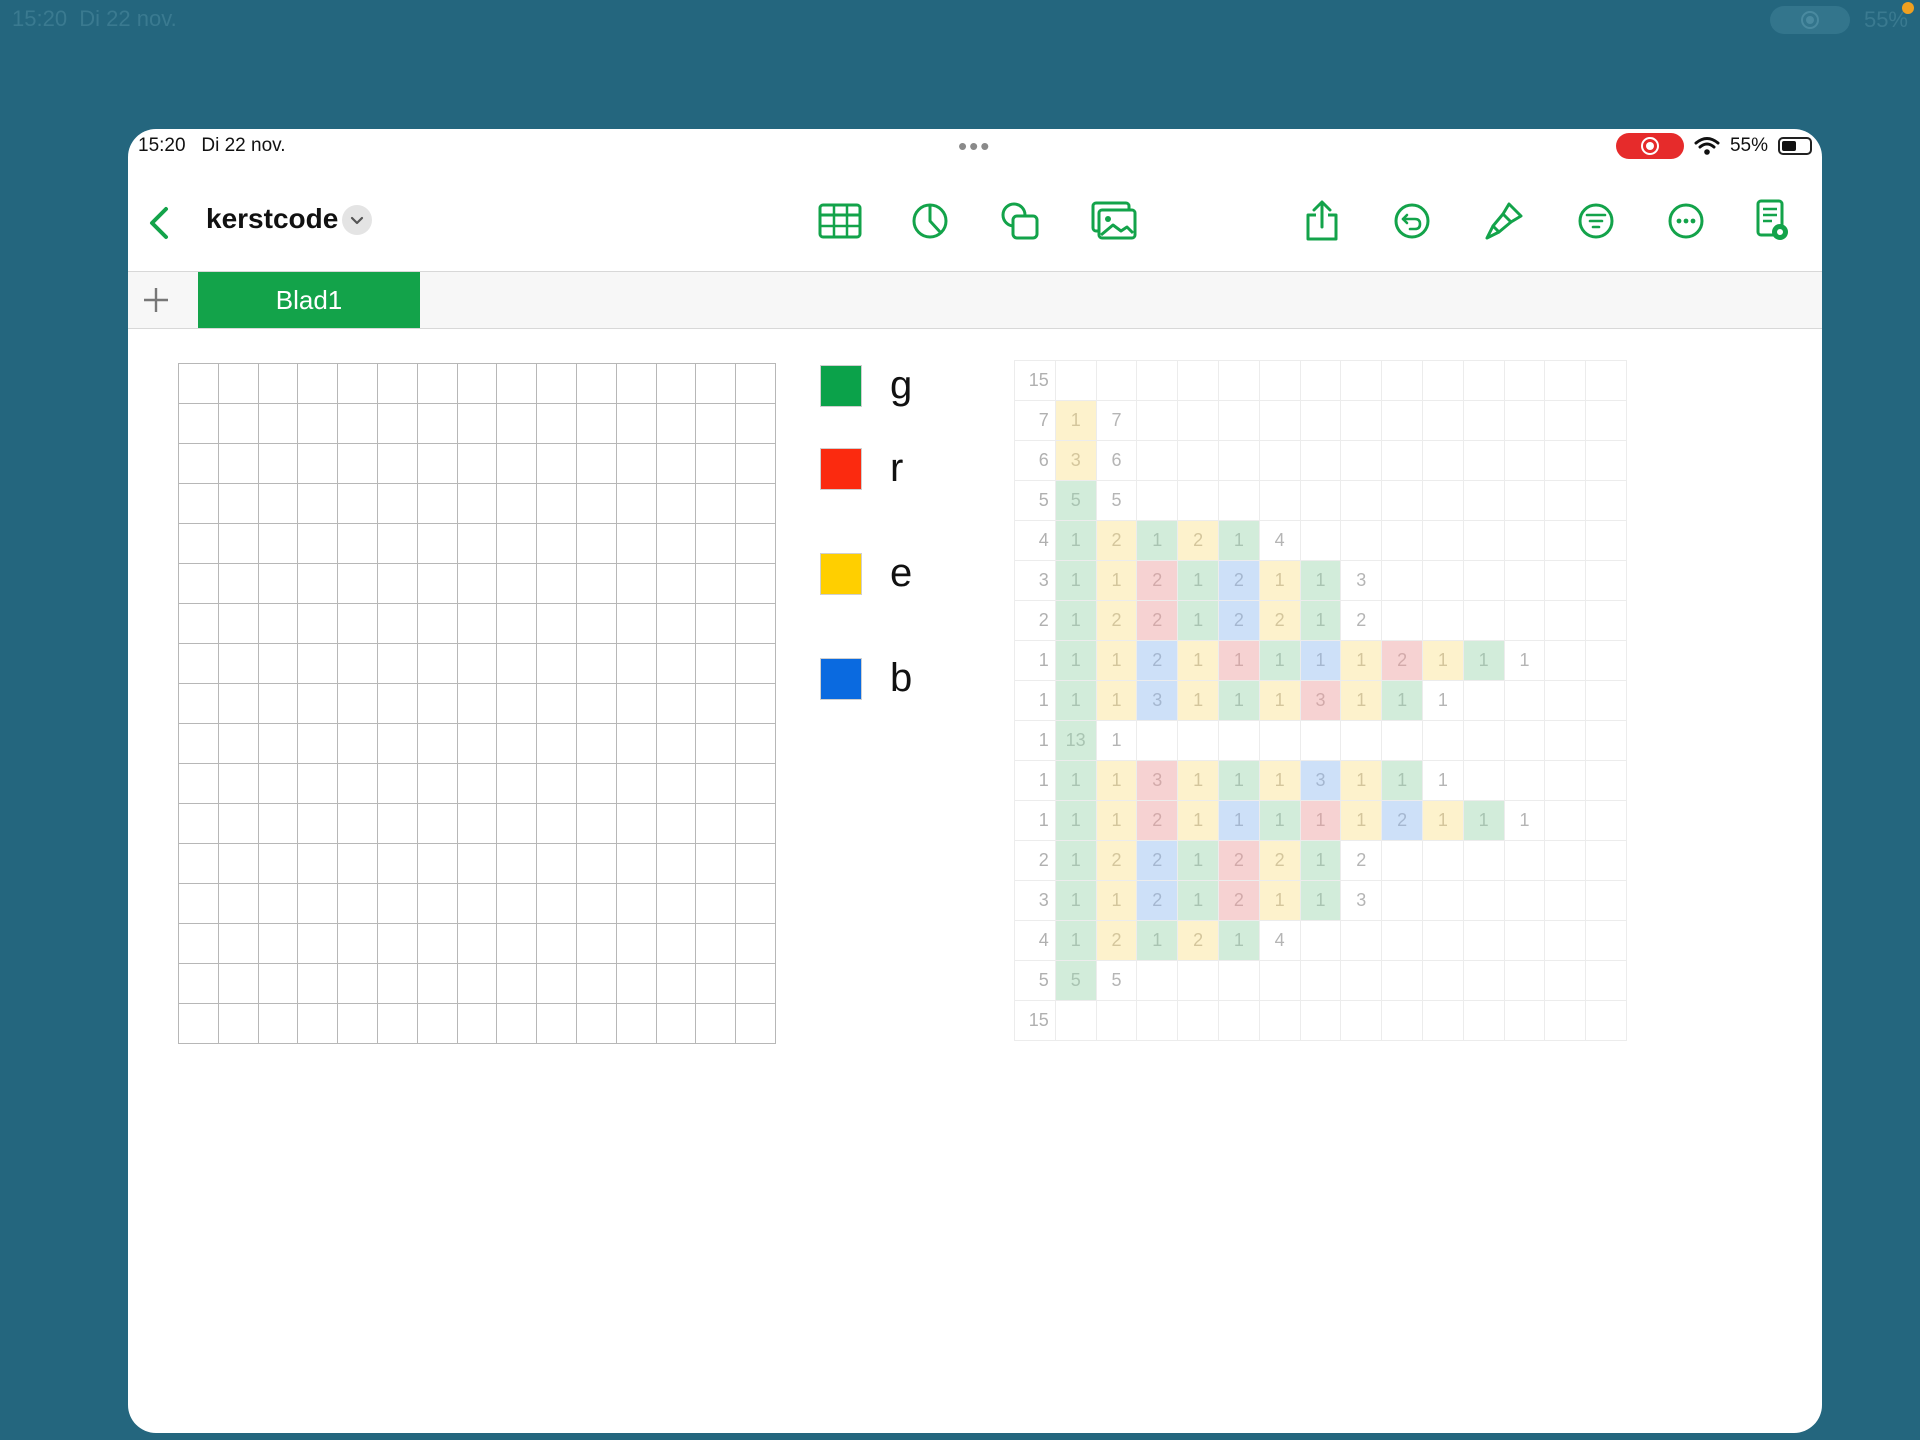 The width and height of the screenshot is (1920, 1440). What do you see at coordinates (930, 221) in the screenshot?
I see `chart-button` at bounding box center [930, 221].